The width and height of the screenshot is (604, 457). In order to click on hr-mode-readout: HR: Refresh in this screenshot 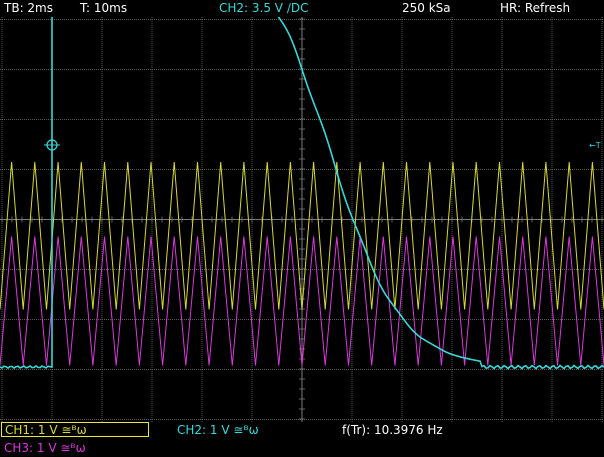, I will do `click(535, 8)`.